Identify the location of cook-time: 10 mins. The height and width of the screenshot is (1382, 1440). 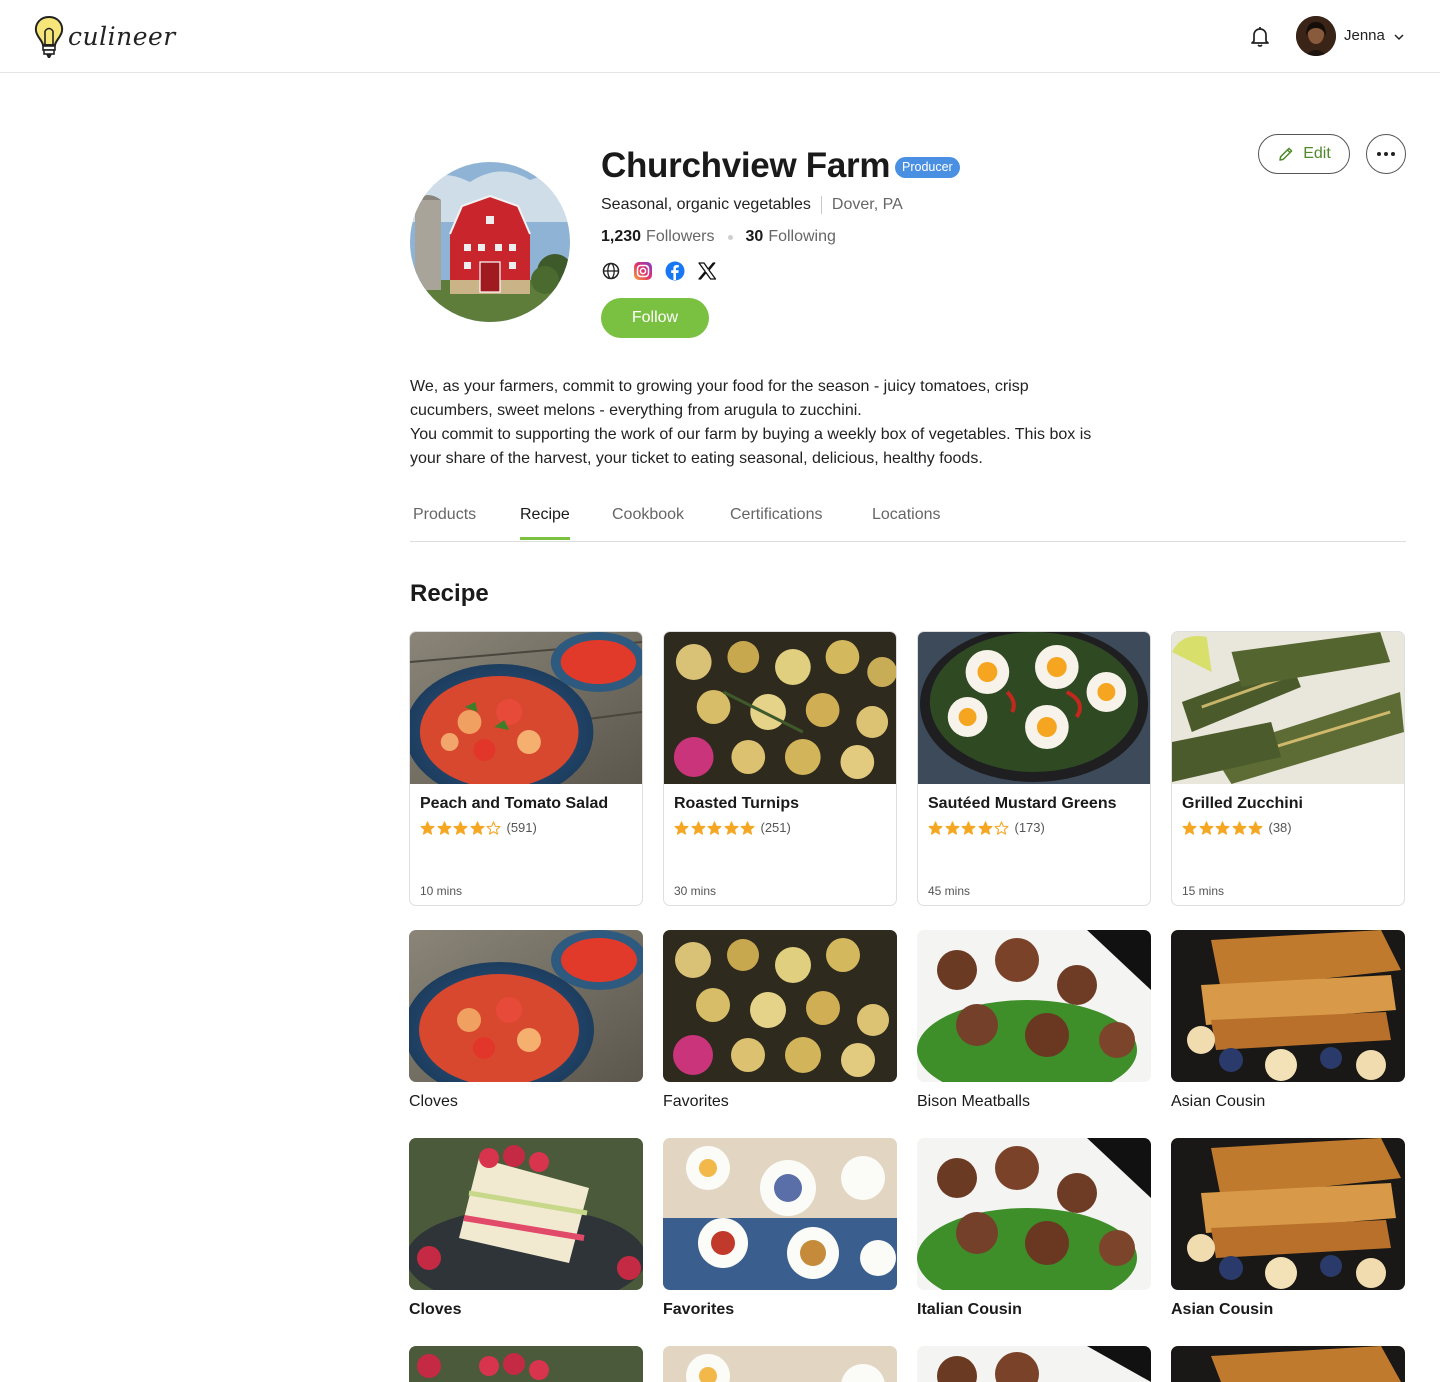
(441, 891).